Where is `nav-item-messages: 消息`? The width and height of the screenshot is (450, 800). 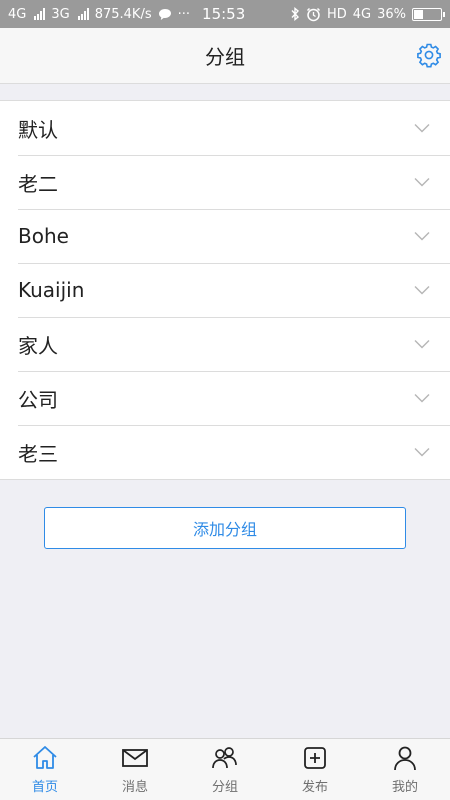 nav-item-messages: 消息 is located at coordinates (135, 769).